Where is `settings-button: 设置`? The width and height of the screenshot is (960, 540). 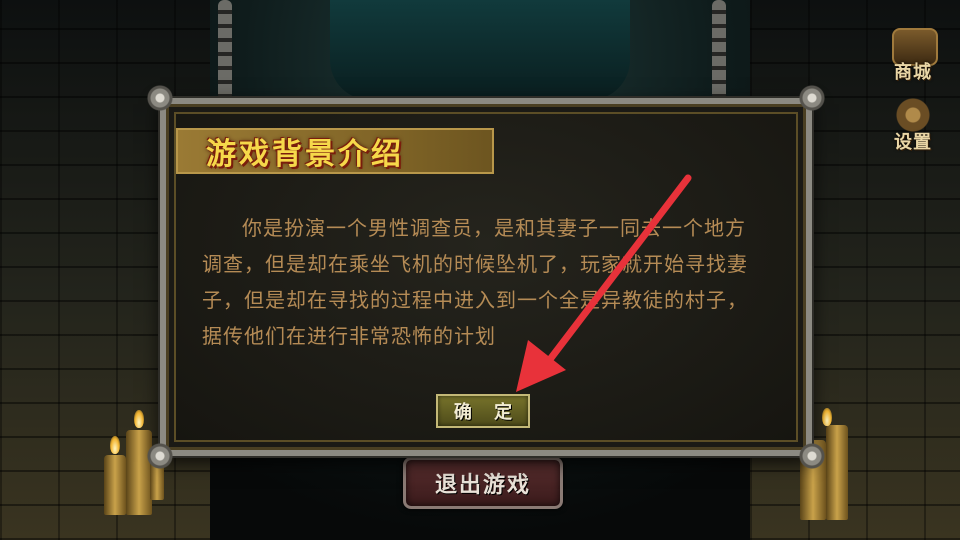 settings-button: 设置 is located at coordinates (913, 125).